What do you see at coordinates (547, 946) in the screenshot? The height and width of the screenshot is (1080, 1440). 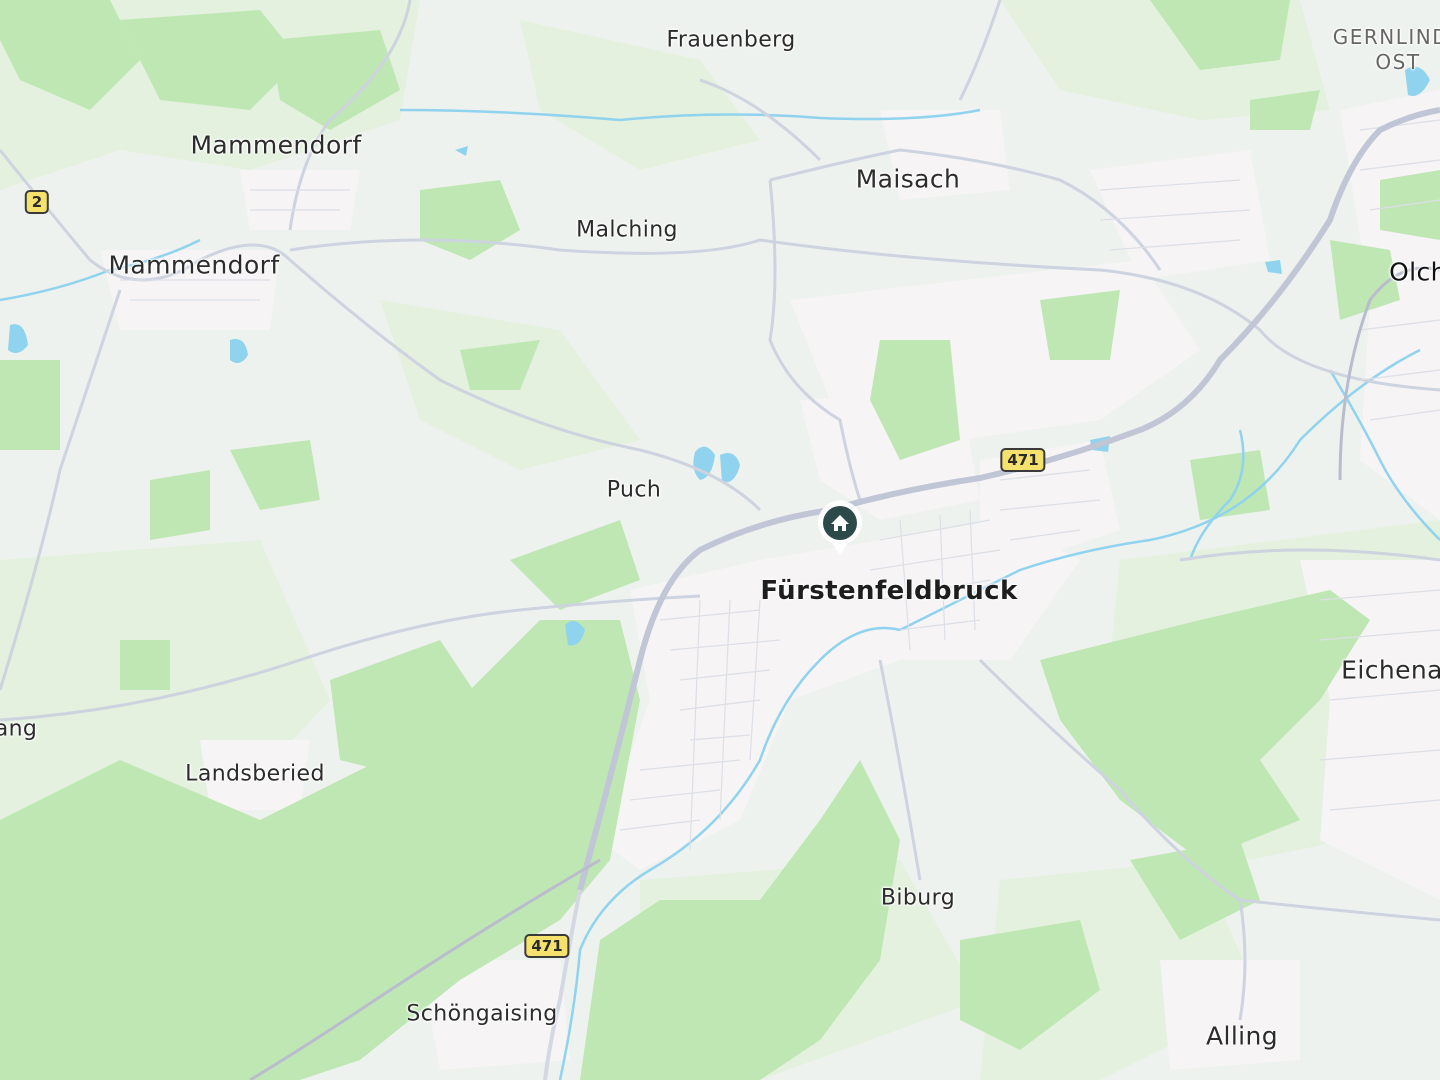 I see `road-shield-b471-south: 471` at bounding box center [547, 946].